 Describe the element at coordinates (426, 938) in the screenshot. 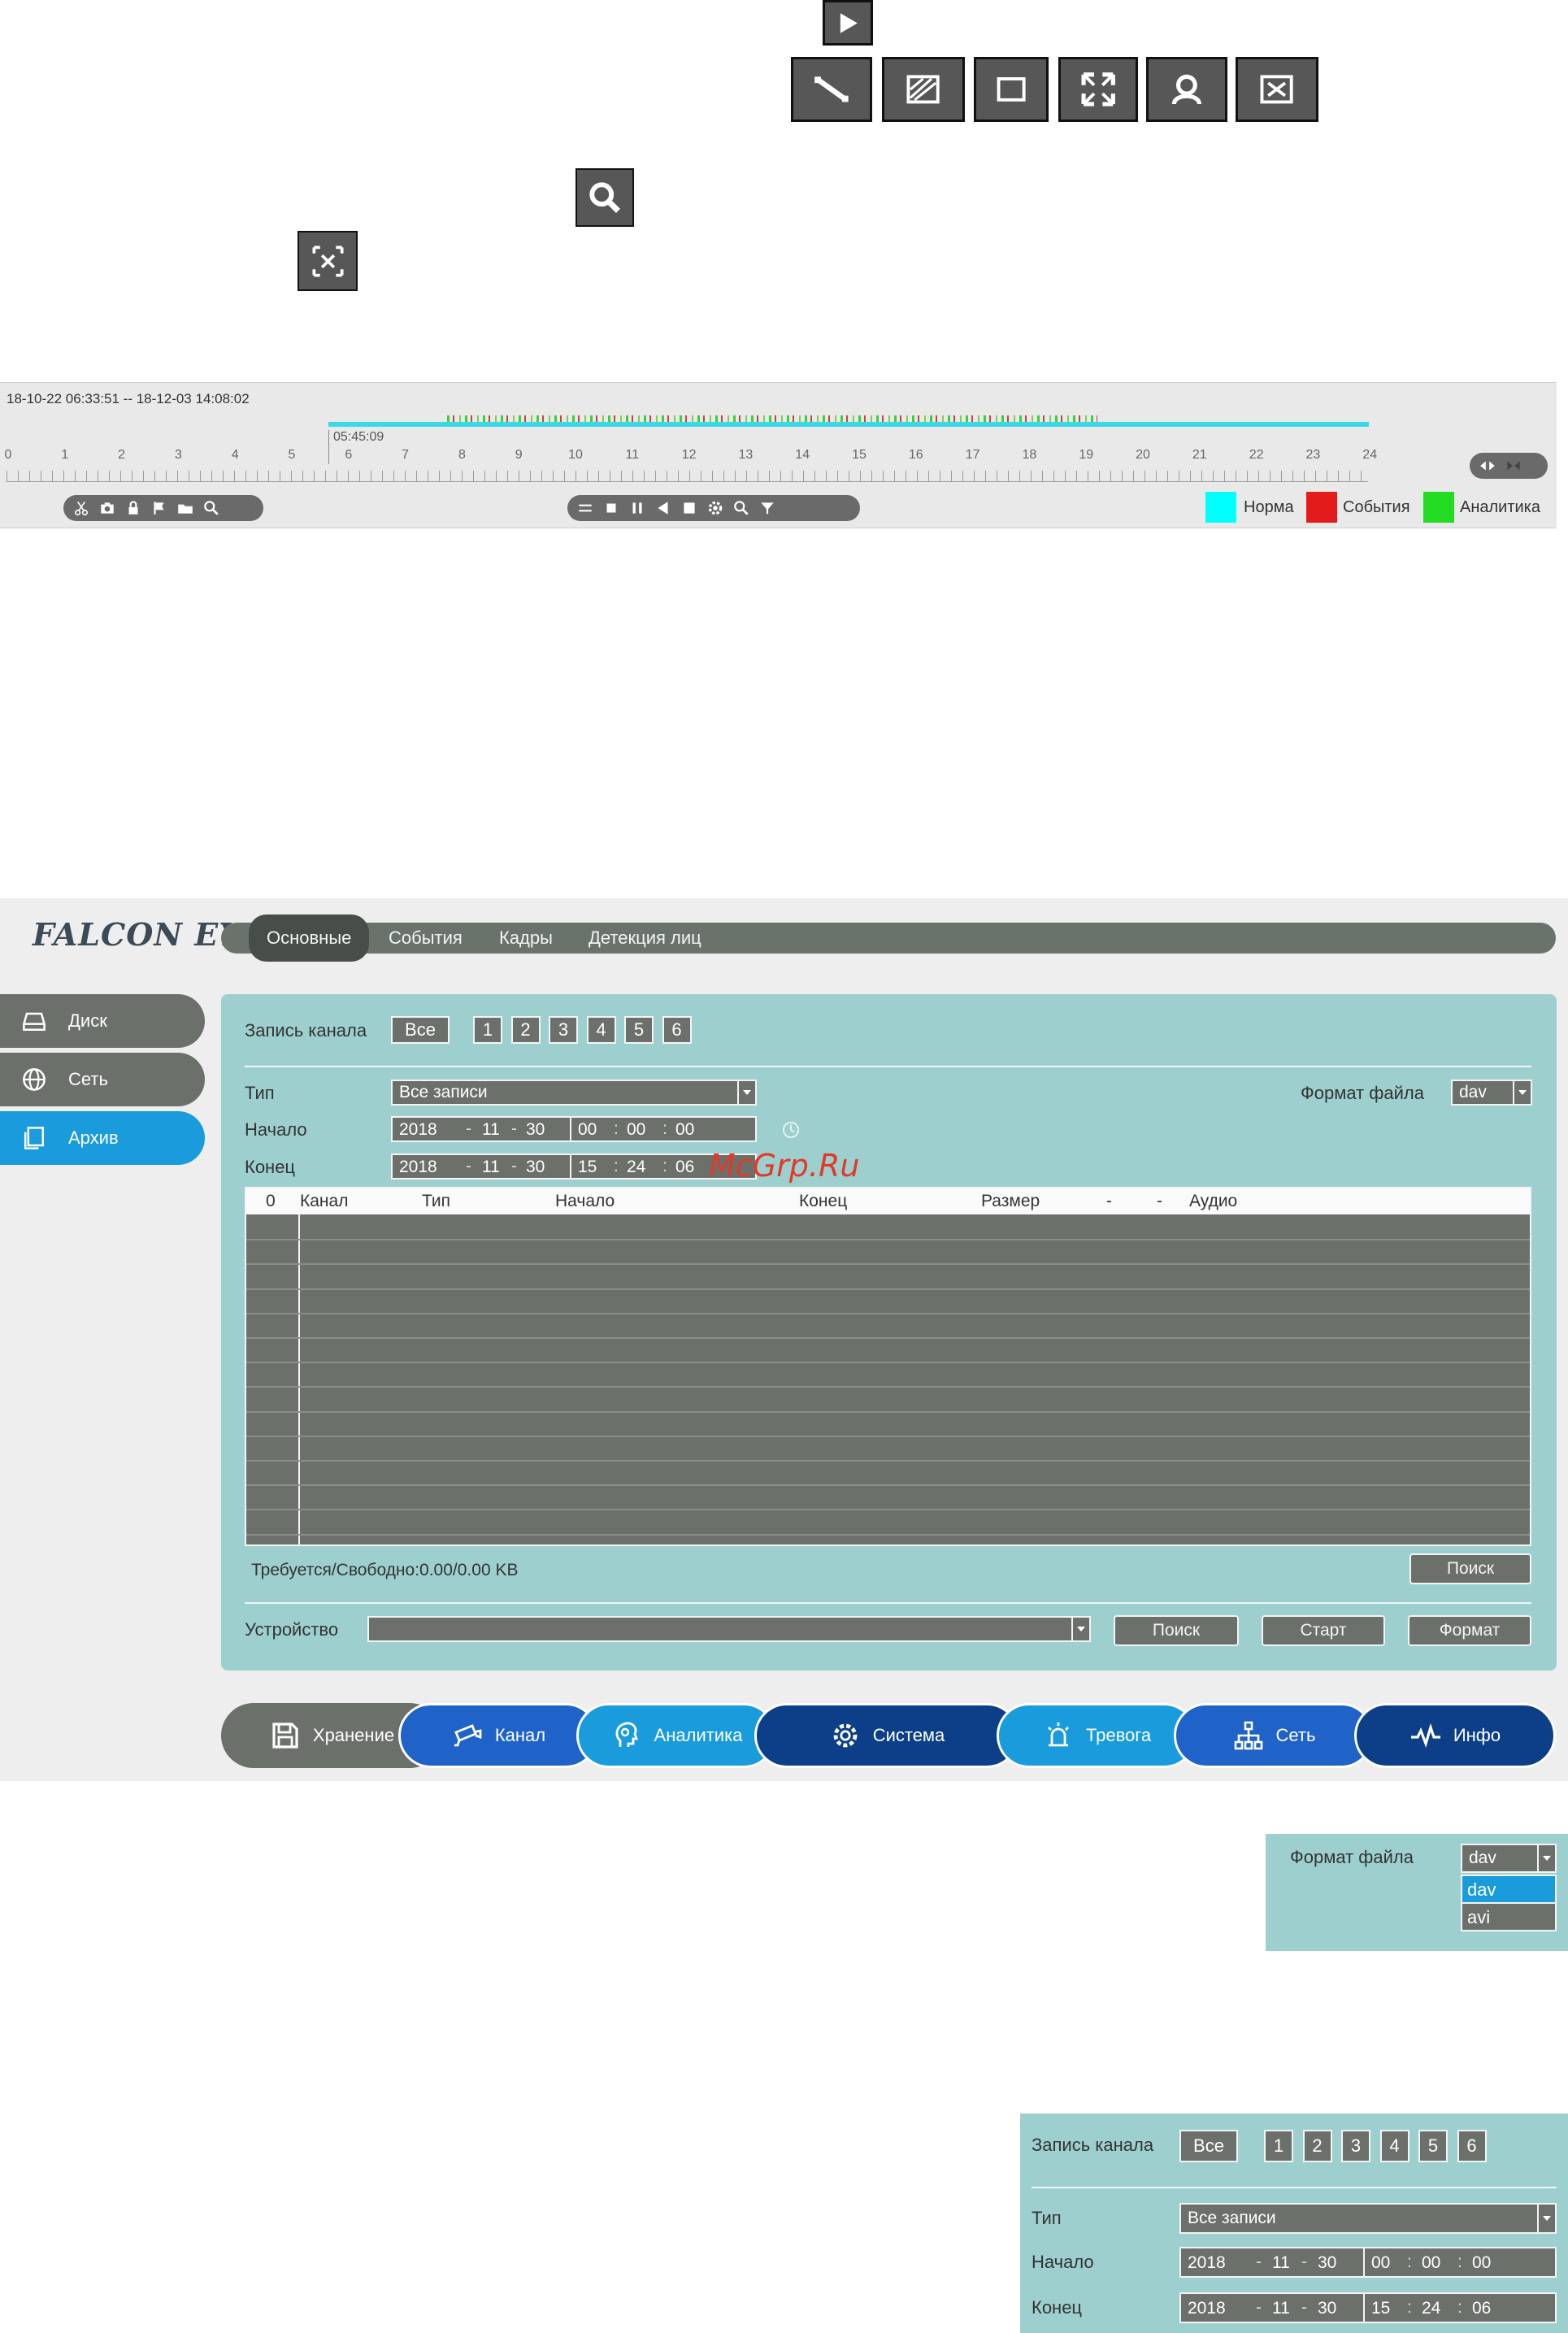

I see `tab-events: События` at that location.